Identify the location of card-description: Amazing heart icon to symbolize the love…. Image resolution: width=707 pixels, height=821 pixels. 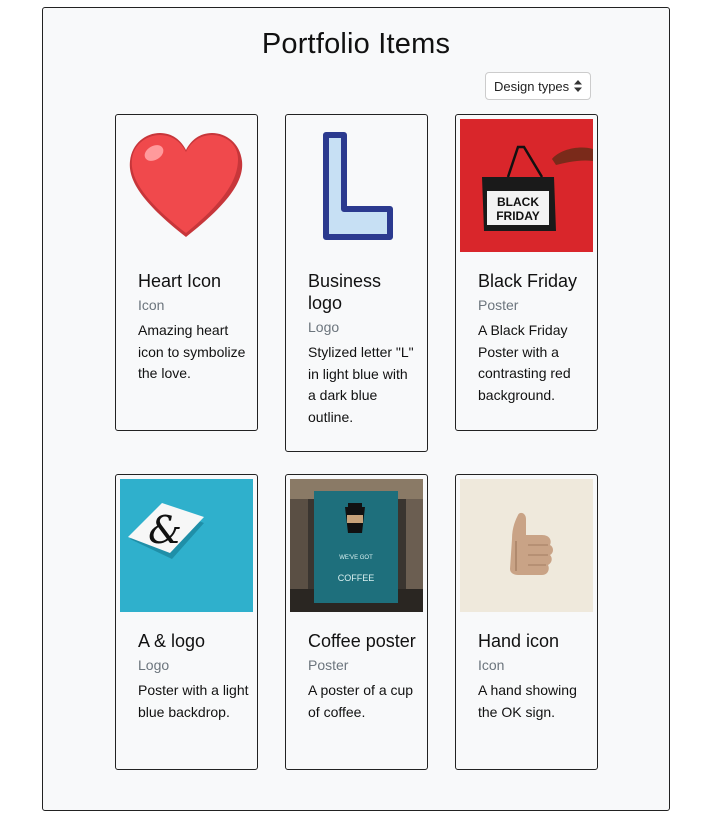
(192, 351).